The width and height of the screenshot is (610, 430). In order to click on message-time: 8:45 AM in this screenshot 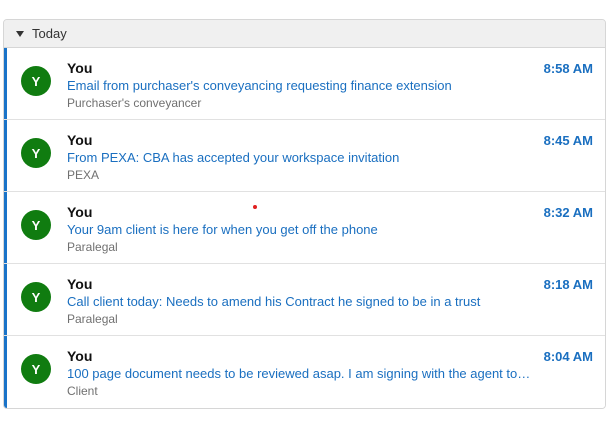, I will do `click(568, 140)`.